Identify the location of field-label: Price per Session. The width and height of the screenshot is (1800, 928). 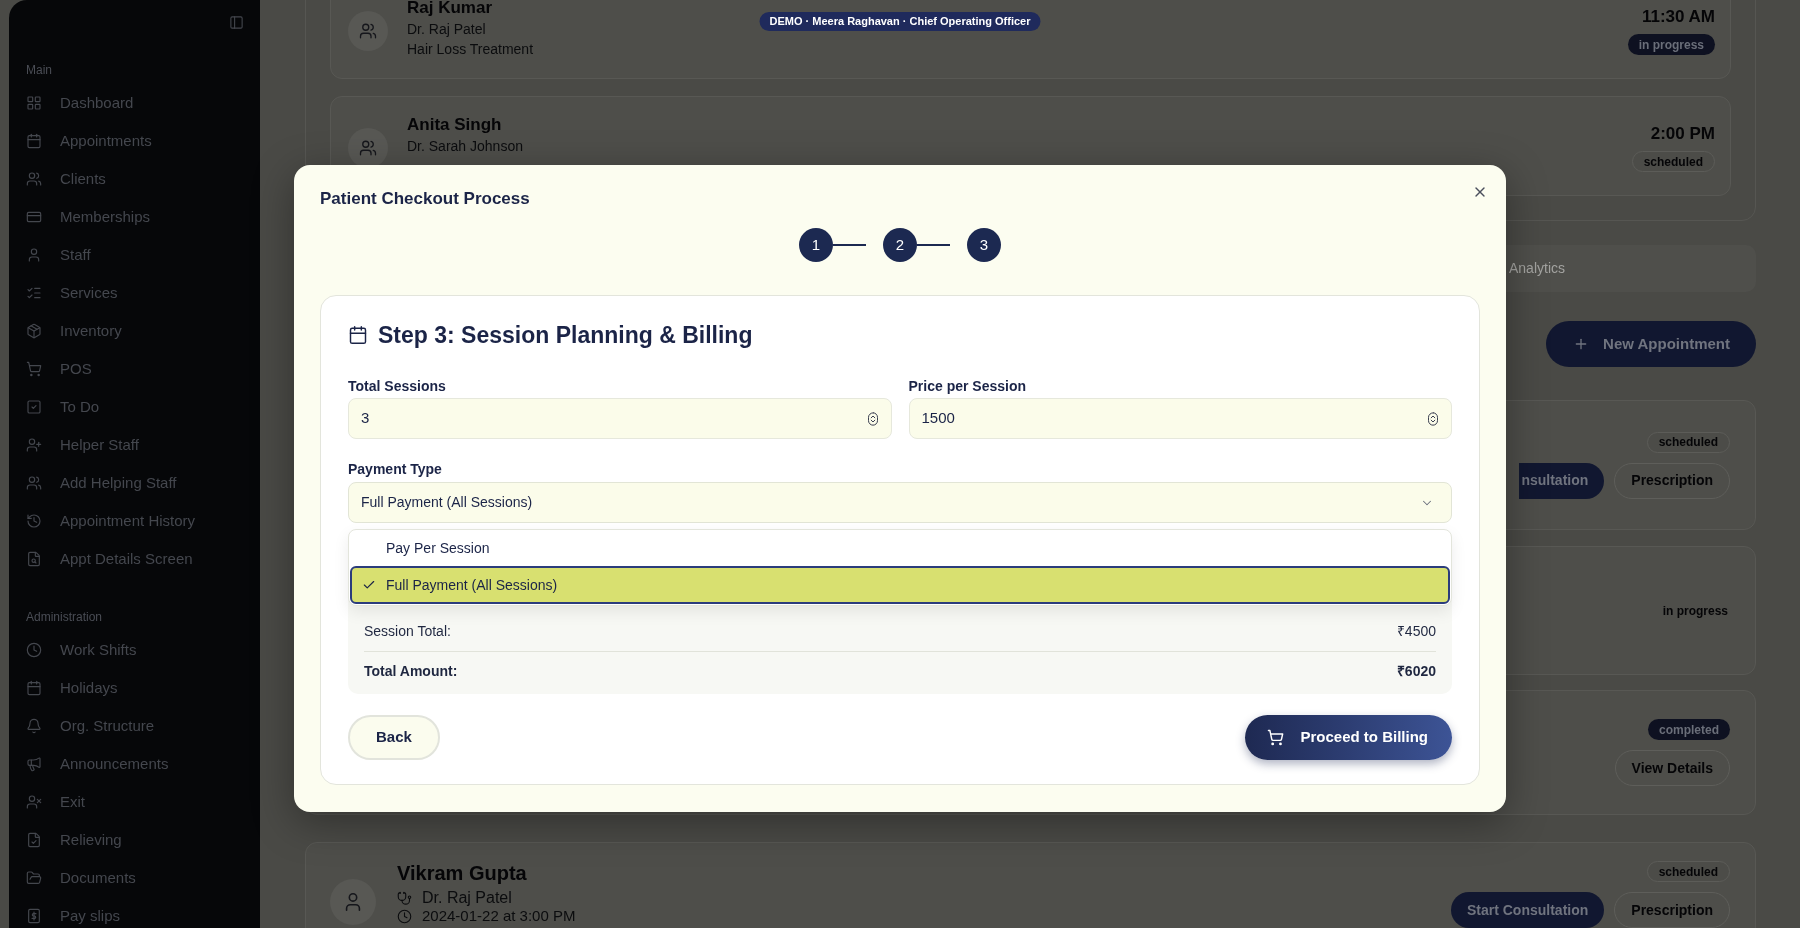
(967, 386).